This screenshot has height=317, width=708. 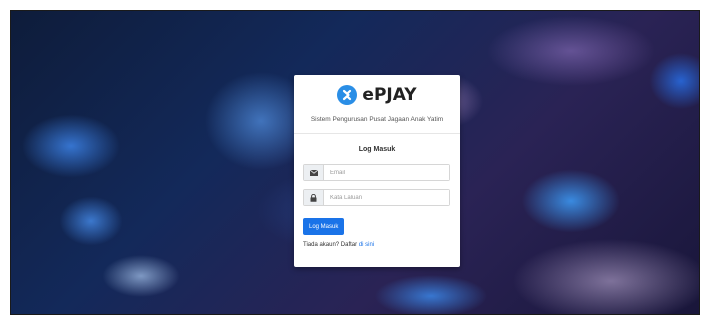 What do you see at coordinates (347, 95) in the screenshot?
I see `logo-icon` at bounding box center [347, 95].